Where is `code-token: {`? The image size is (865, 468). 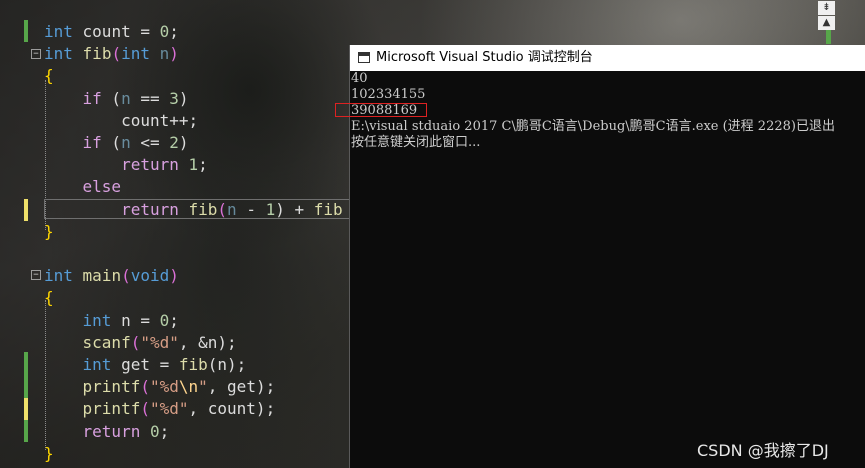 code-token: { is located at coordinates (49, 76).